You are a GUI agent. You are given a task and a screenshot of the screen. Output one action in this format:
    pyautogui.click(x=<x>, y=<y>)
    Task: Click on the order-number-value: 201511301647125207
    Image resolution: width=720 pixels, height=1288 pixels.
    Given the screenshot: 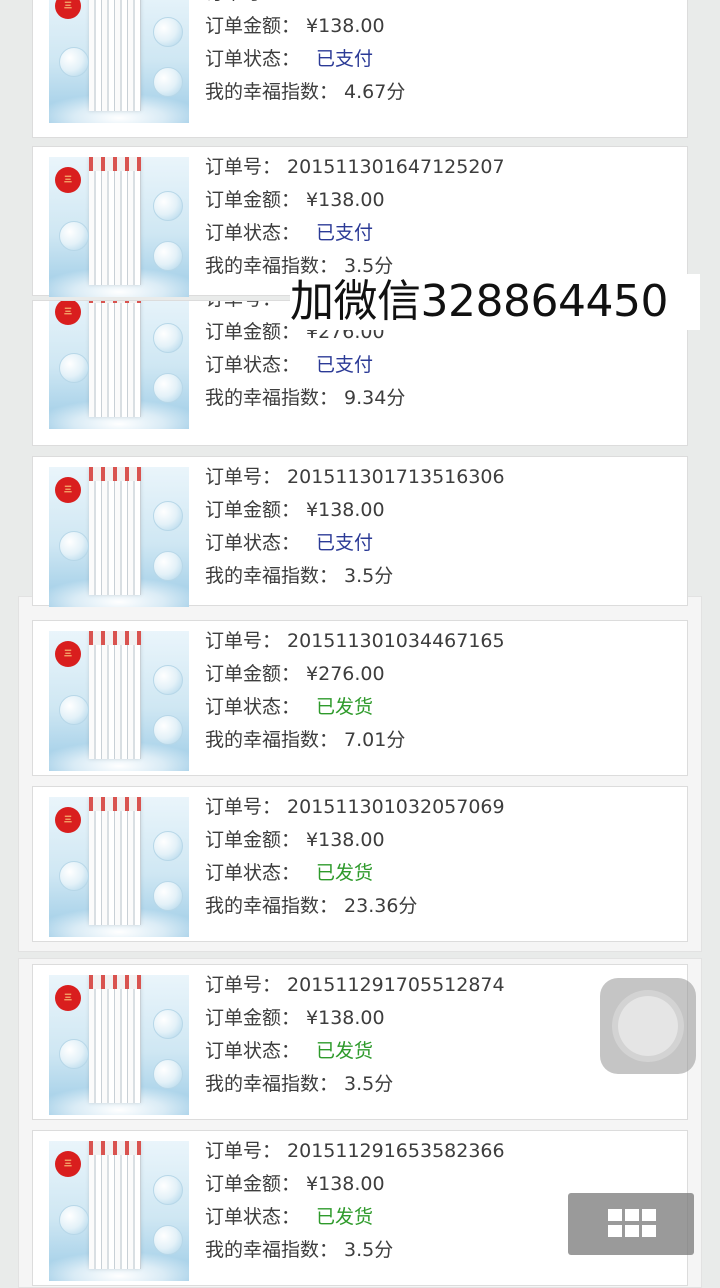 What is the action you would take?
    pyautogui.click(x=396, y=167)
    